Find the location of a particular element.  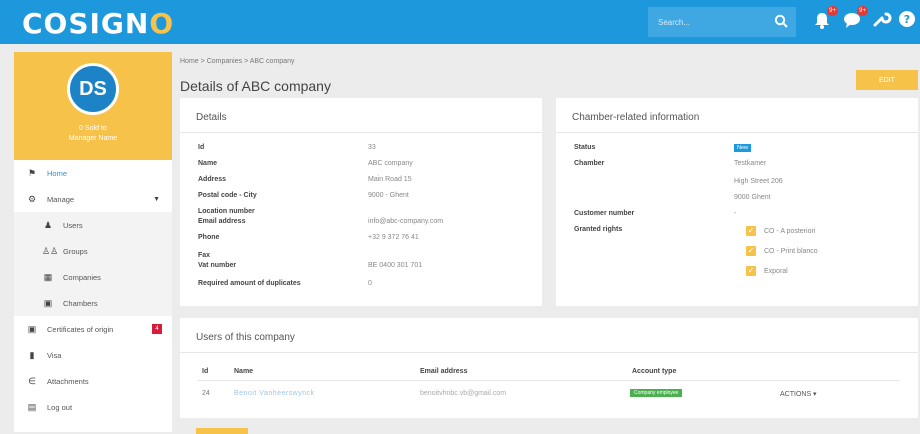

paperclip-icon: ∈ is located at coordinates (32, 380).